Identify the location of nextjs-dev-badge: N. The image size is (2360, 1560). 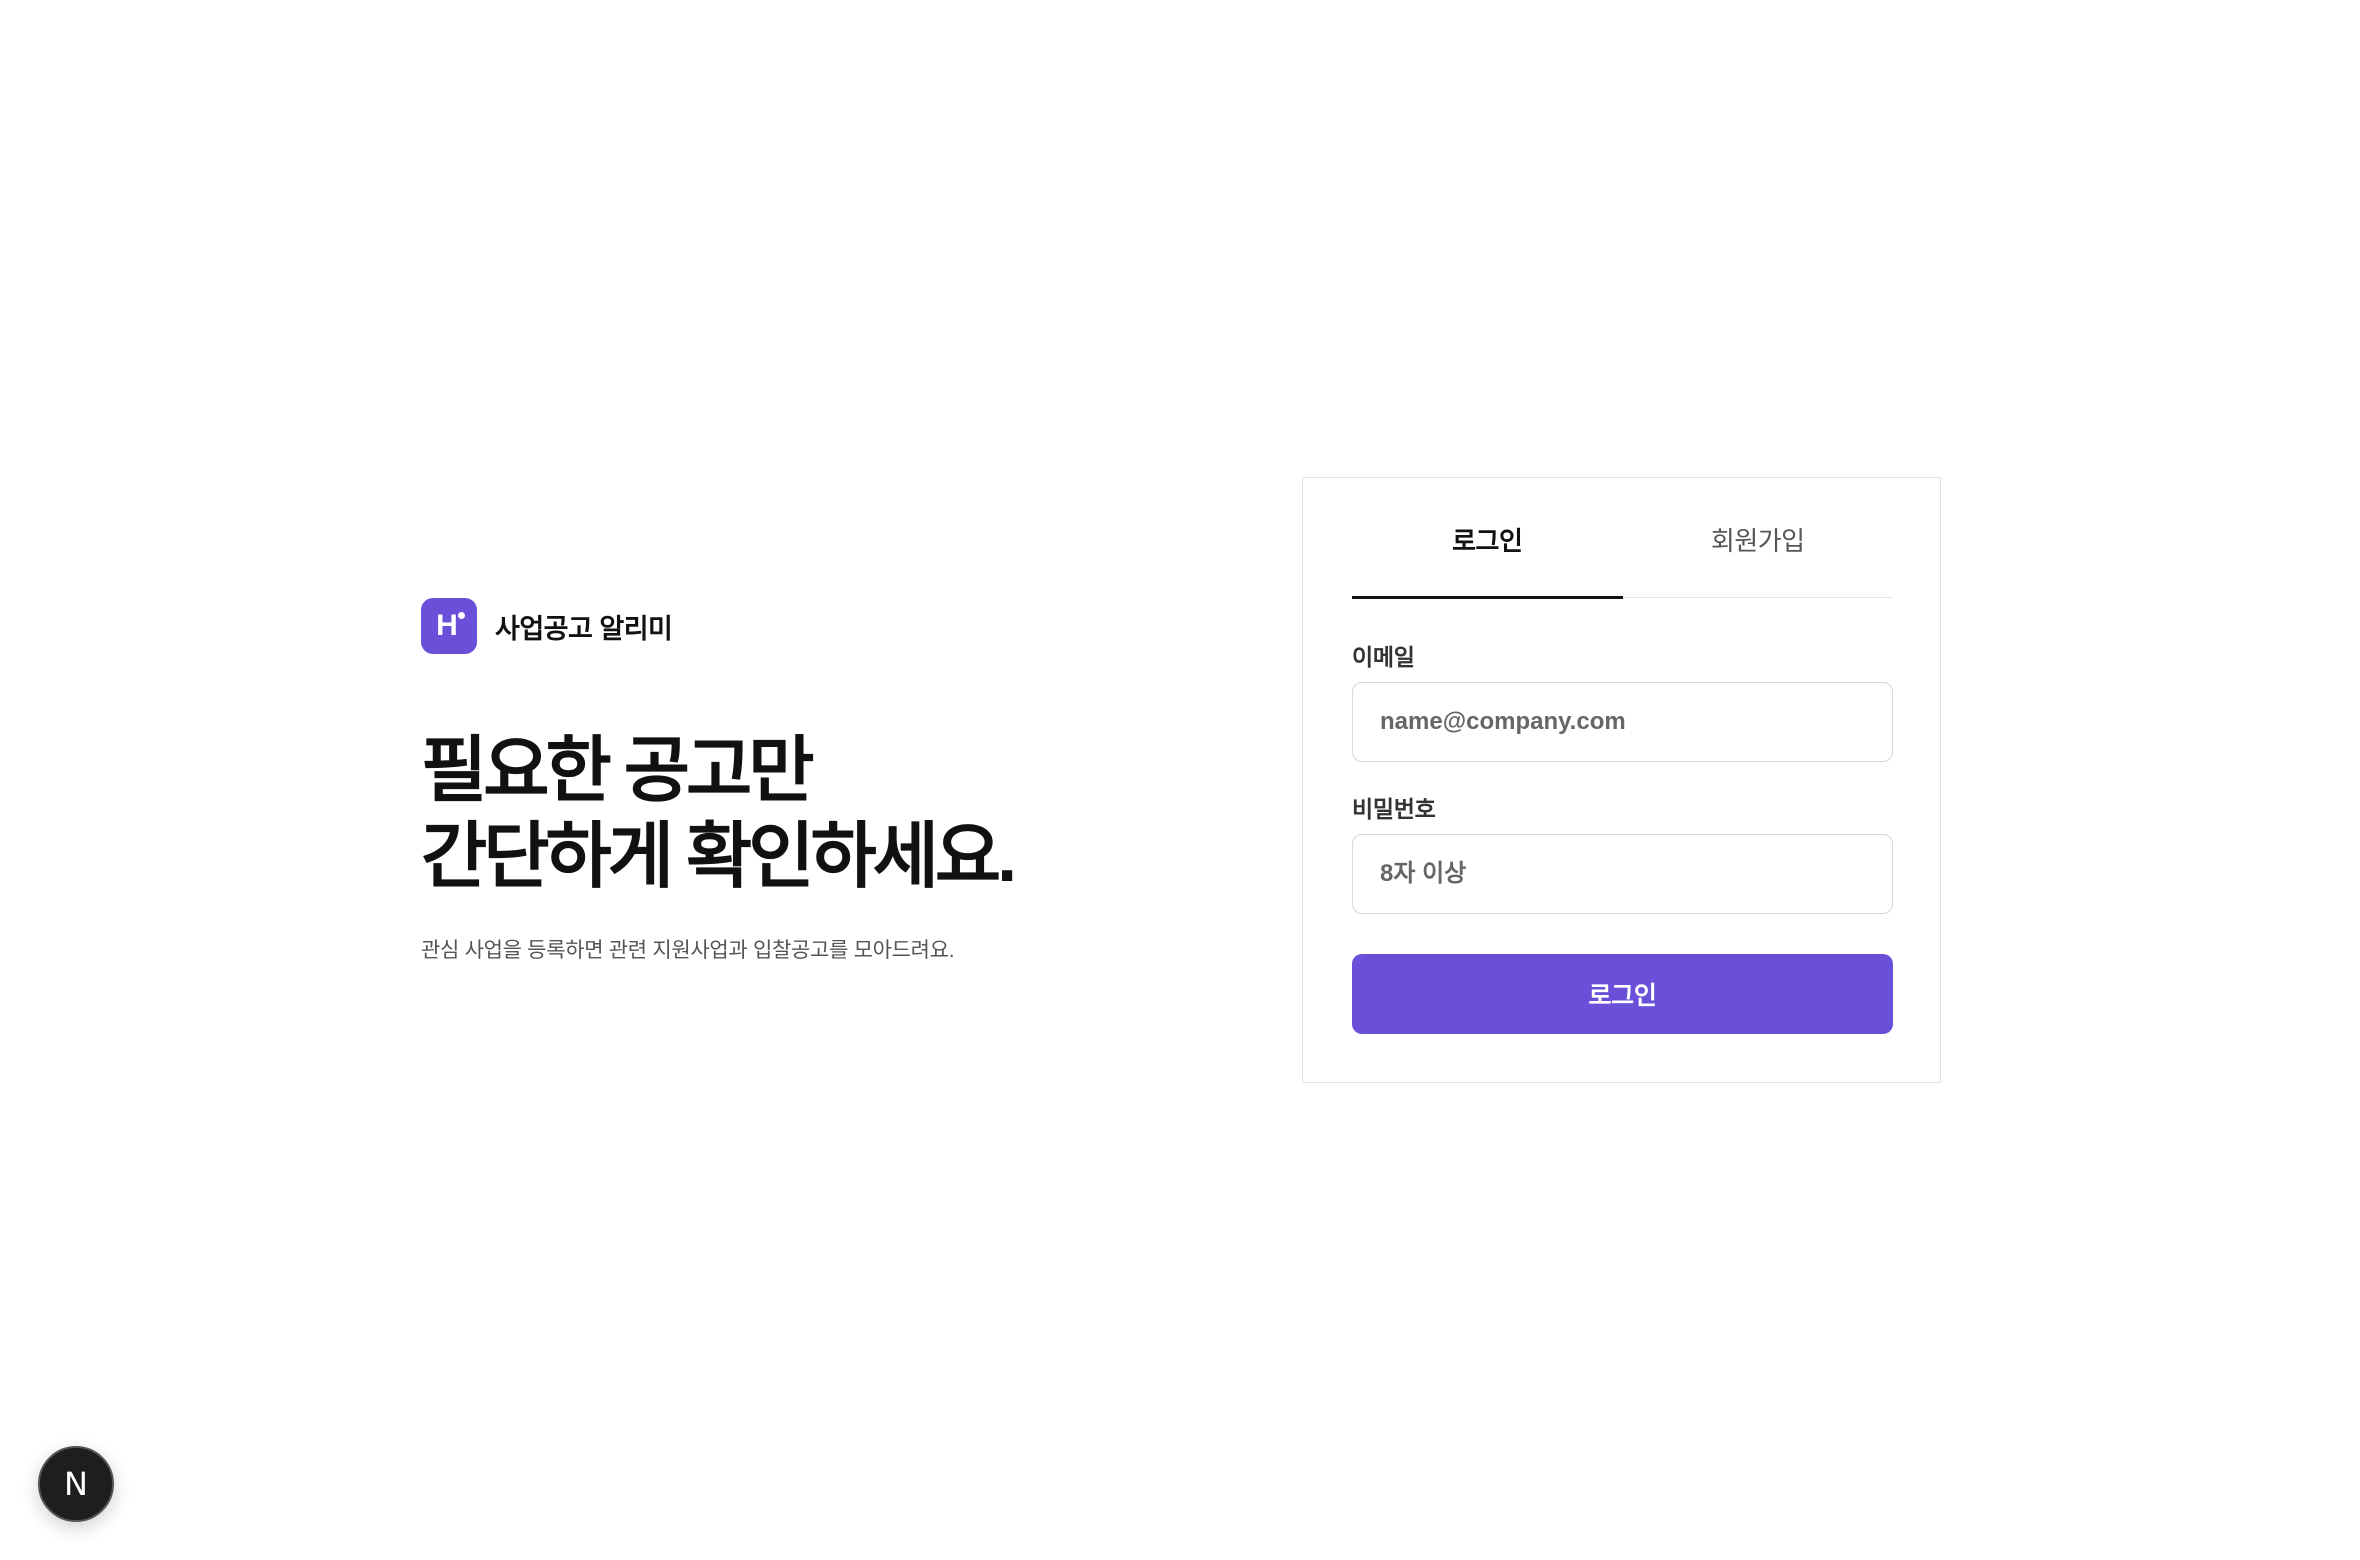
(76, 1484).